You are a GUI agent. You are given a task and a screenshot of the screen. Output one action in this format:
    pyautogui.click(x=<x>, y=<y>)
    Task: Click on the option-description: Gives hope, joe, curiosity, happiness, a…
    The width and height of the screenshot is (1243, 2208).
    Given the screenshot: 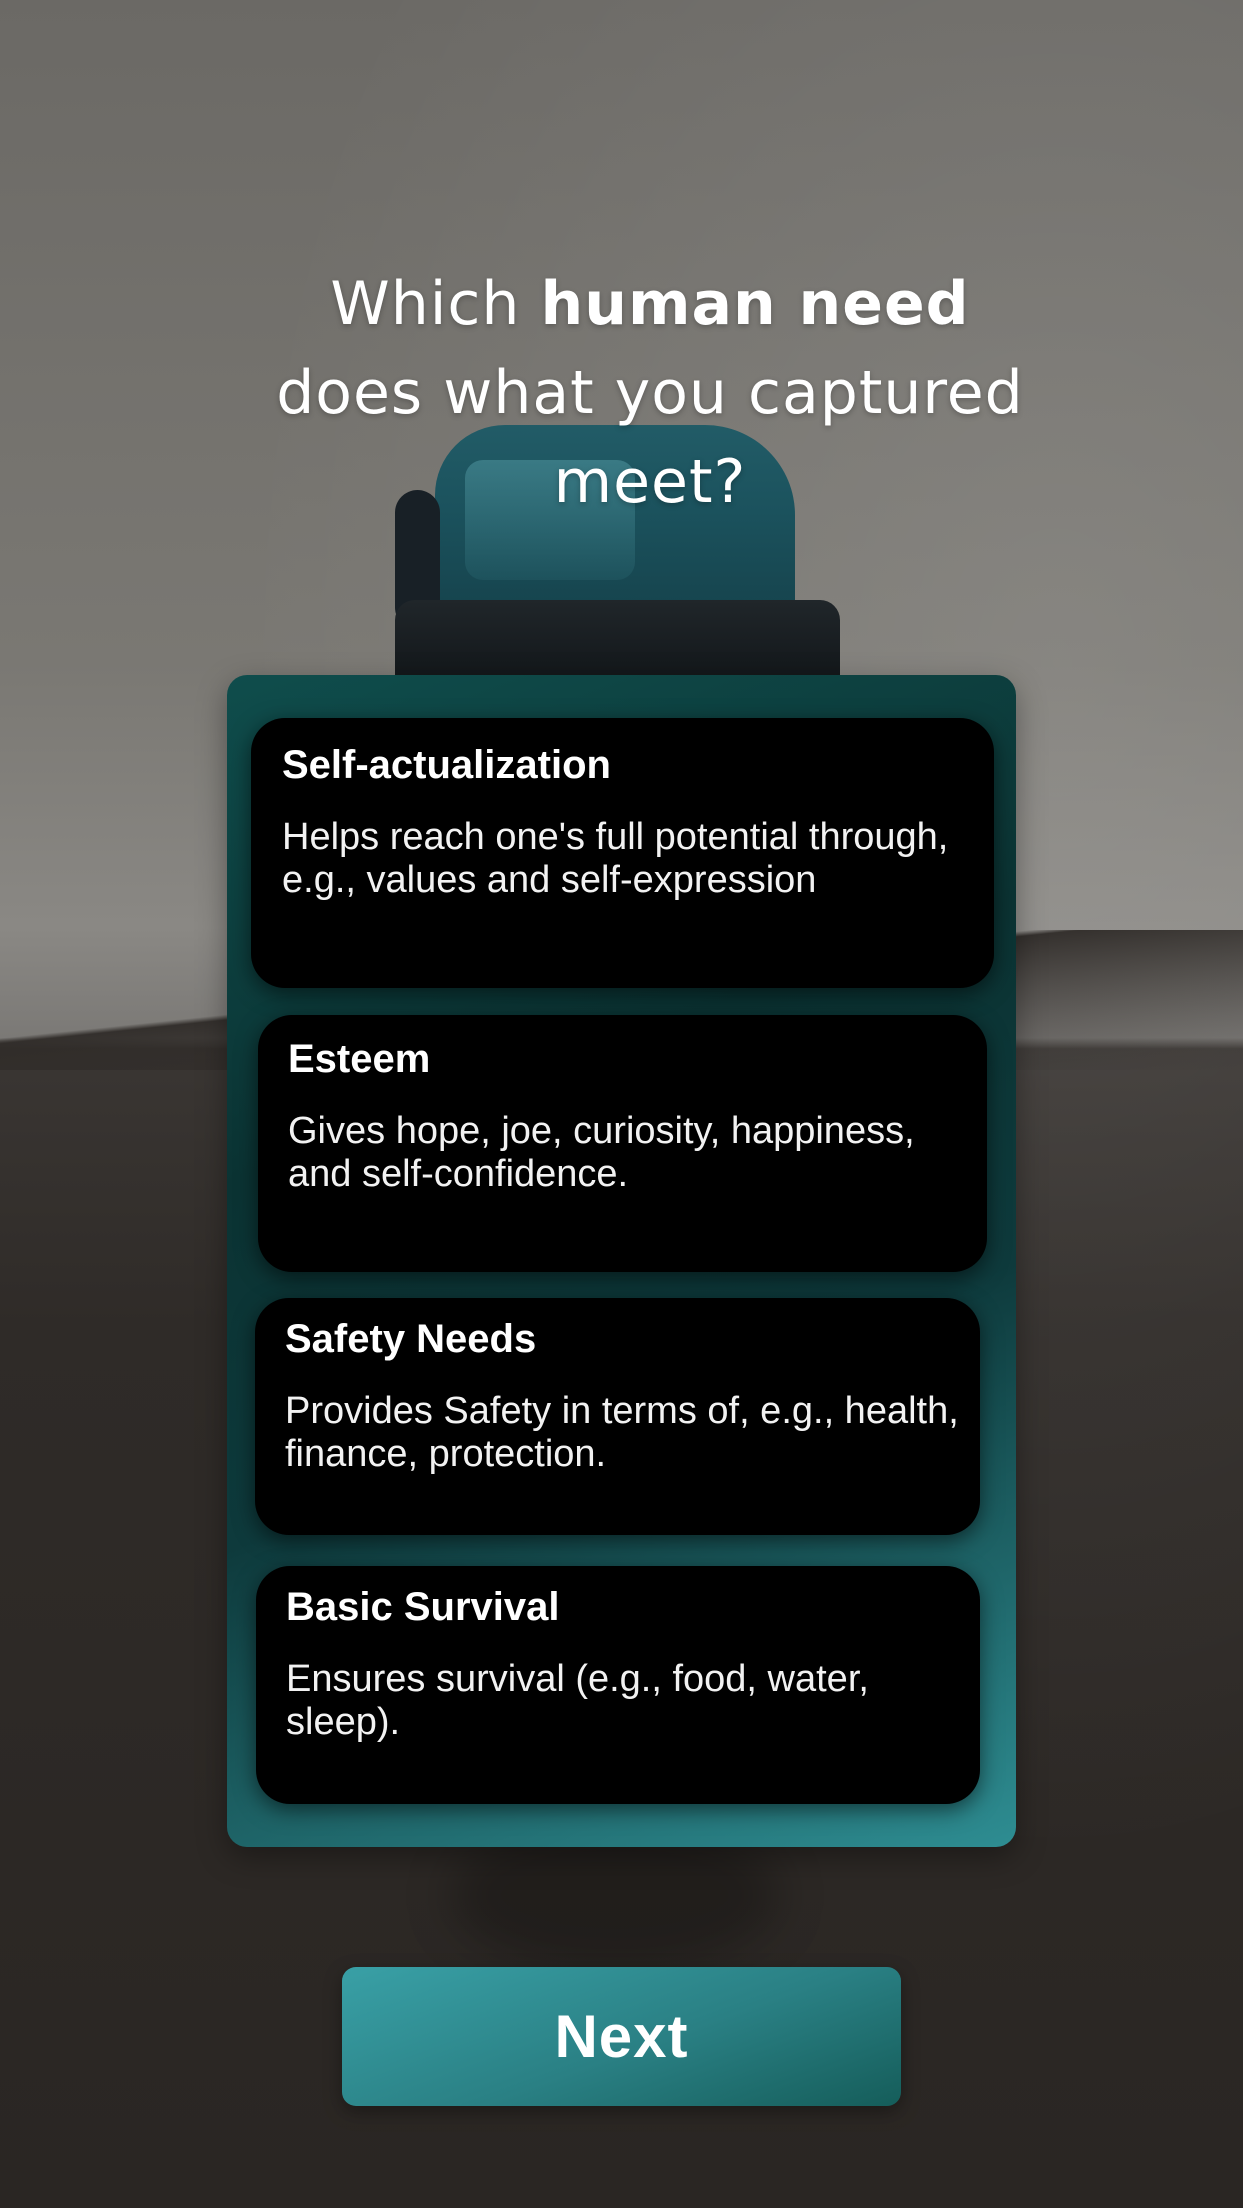 What is the action you would take?
    pyautogui.click(x=601, y=1152)
    